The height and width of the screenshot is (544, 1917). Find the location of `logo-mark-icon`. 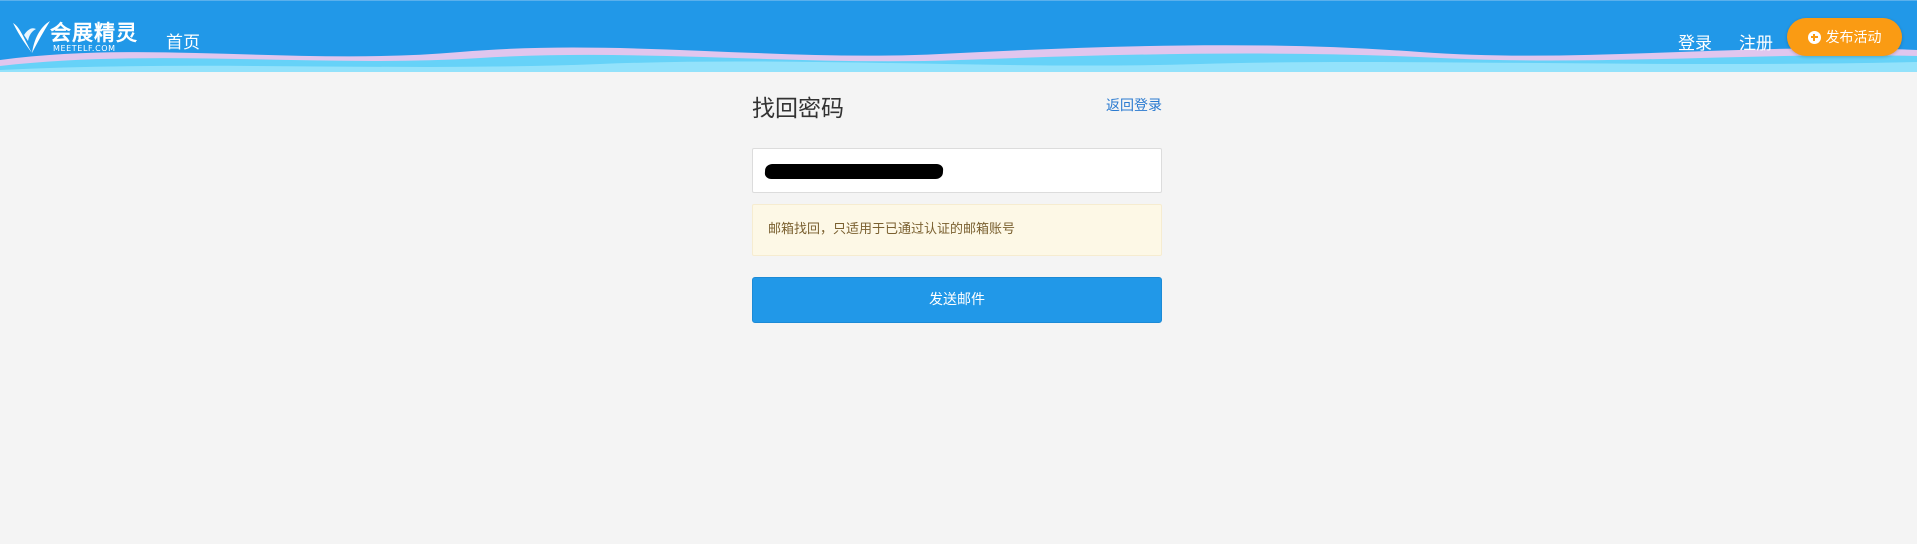

logo-mark-icon is located at coordinates (31, 37).